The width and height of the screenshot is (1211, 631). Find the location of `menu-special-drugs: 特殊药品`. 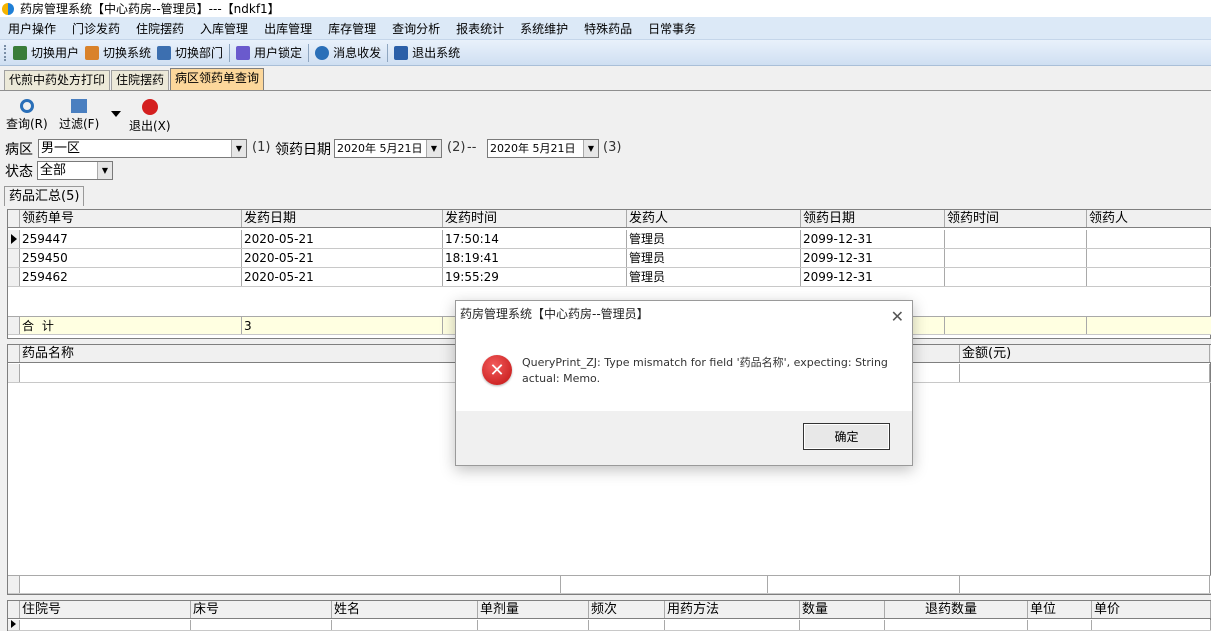

menu-special-drugs: 特殊药品 is located at coordinates (608, 28).